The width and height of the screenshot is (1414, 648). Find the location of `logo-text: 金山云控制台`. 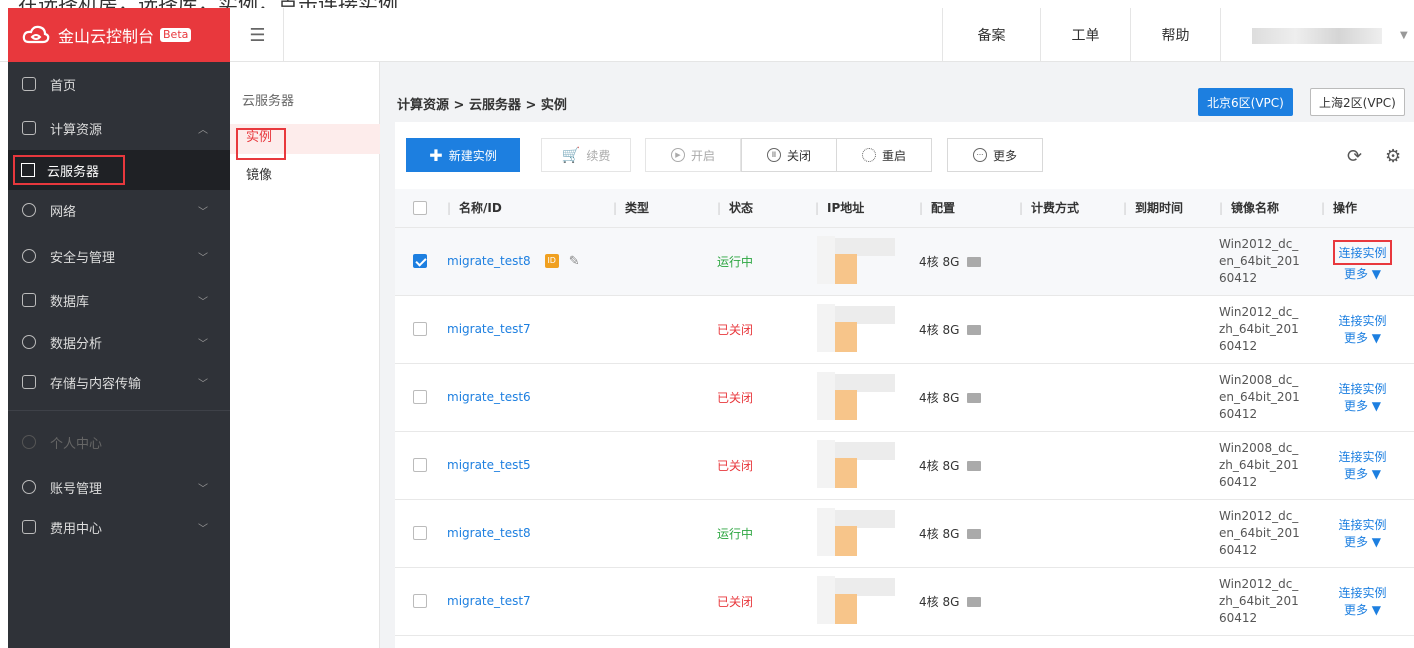

logo-text: 金山云控制台 is located at coordinates (106, 36).